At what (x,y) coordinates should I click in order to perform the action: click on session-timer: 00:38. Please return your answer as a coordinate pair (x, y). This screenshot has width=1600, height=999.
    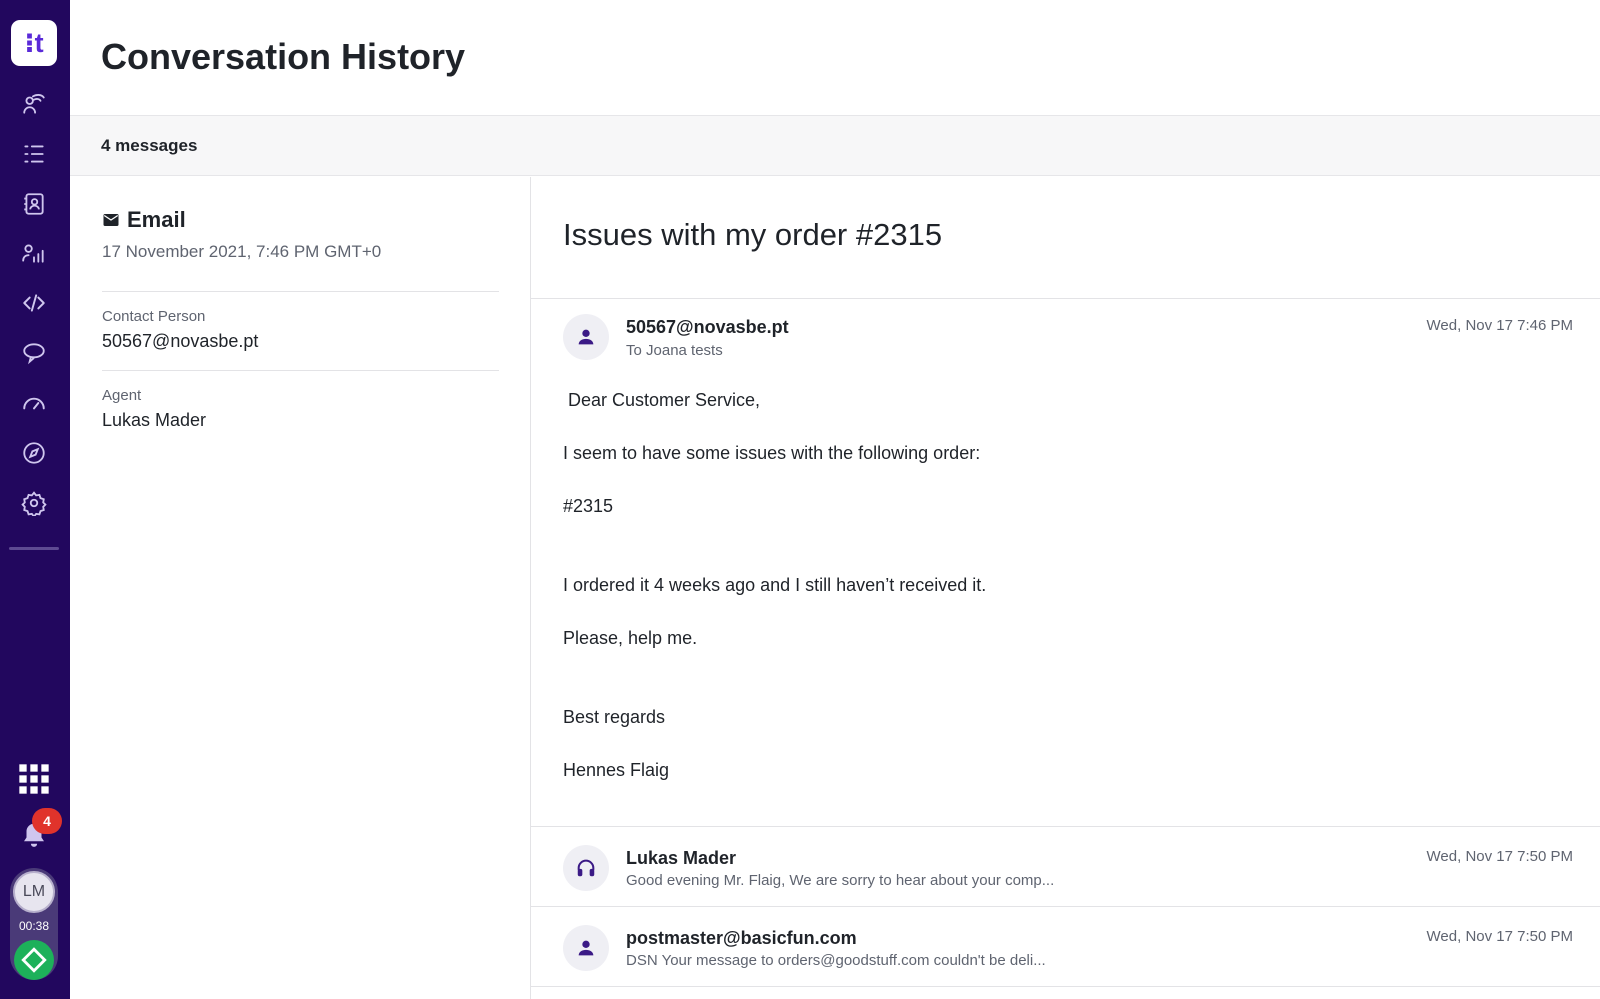
    Looking at the image, I should click on (34, 926).